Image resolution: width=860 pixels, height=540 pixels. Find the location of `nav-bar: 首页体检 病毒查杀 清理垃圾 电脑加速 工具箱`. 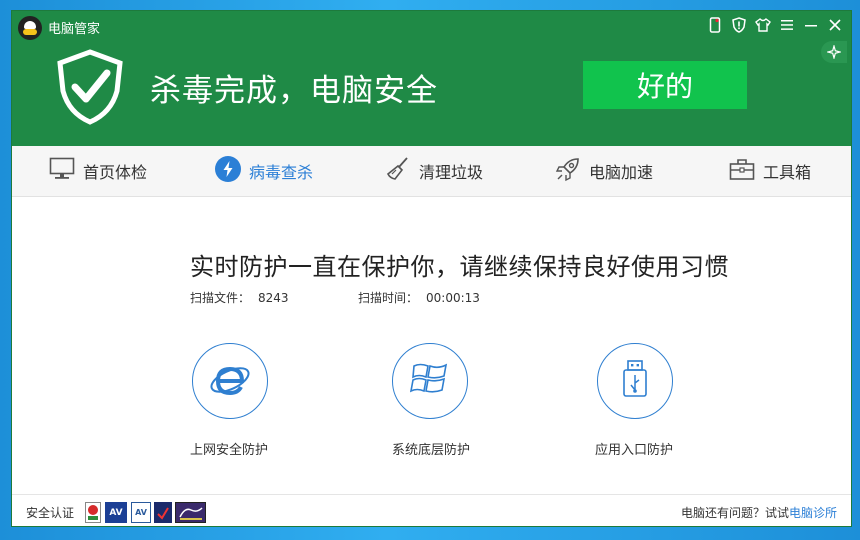

nav-bar: 首页体检 病毒查杀 清理垃圾 电脑加速 工具箱 is located at coordinates (431, 171).